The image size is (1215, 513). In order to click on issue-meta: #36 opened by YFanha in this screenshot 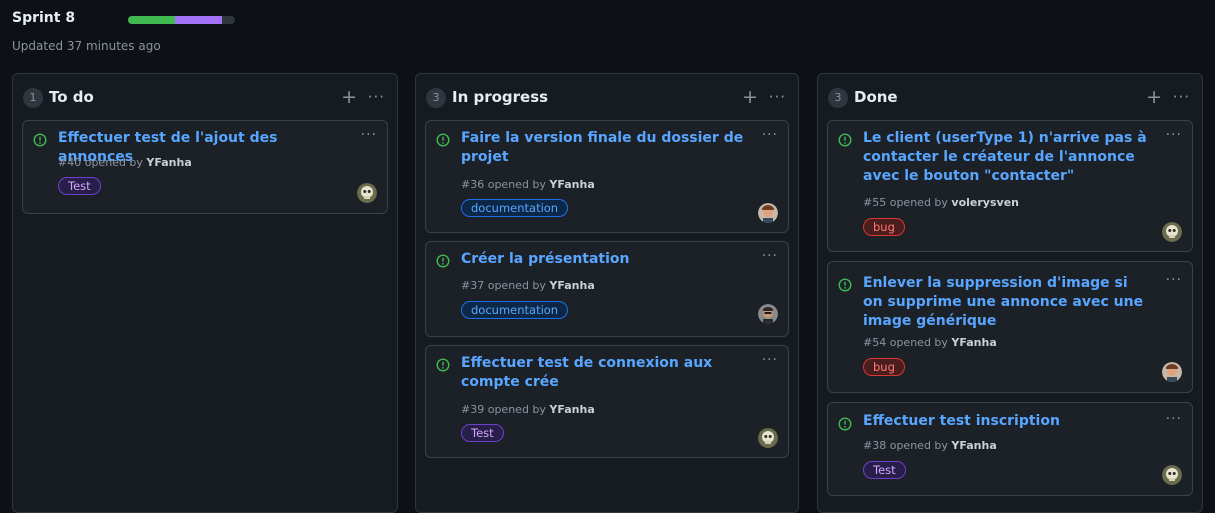, I will do `click(528, 184)`.